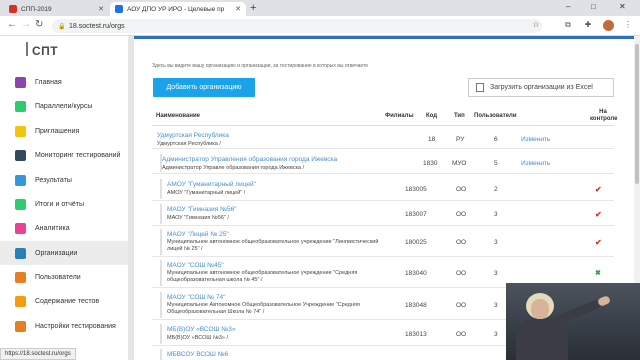  What do you see at coordinates (178, 9) in the screenshot?
I see `browser-tab-2: АОУ ДПО УР ИРО - Целевые пр ✕` at bounding box center [178, 9].